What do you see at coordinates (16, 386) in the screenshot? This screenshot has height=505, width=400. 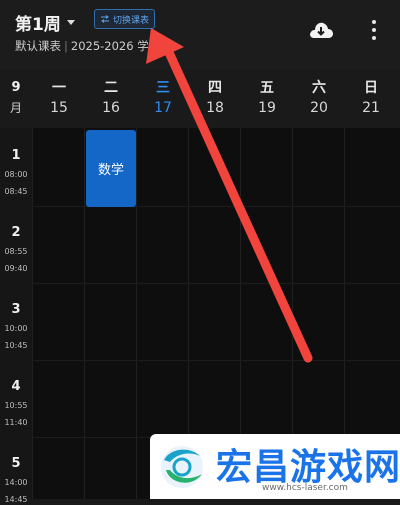 I see `period-number: 4` at bounding box center [16, 386].